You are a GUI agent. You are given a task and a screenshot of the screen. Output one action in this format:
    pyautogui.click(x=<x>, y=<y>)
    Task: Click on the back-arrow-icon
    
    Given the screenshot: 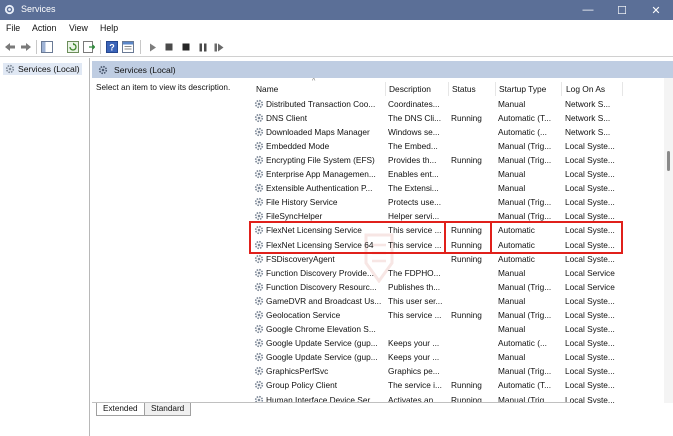 What is the action you would take?
    pyautogui.click(x=10, y=47)
    